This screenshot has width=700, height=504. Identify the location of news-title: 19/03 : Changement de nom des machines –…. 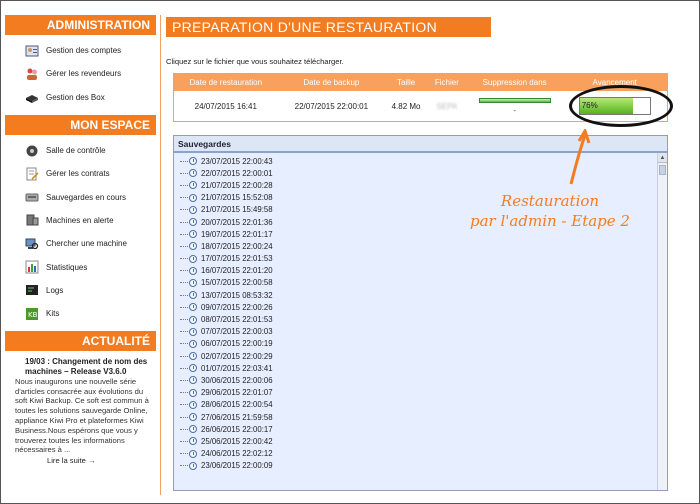
(84, 367).